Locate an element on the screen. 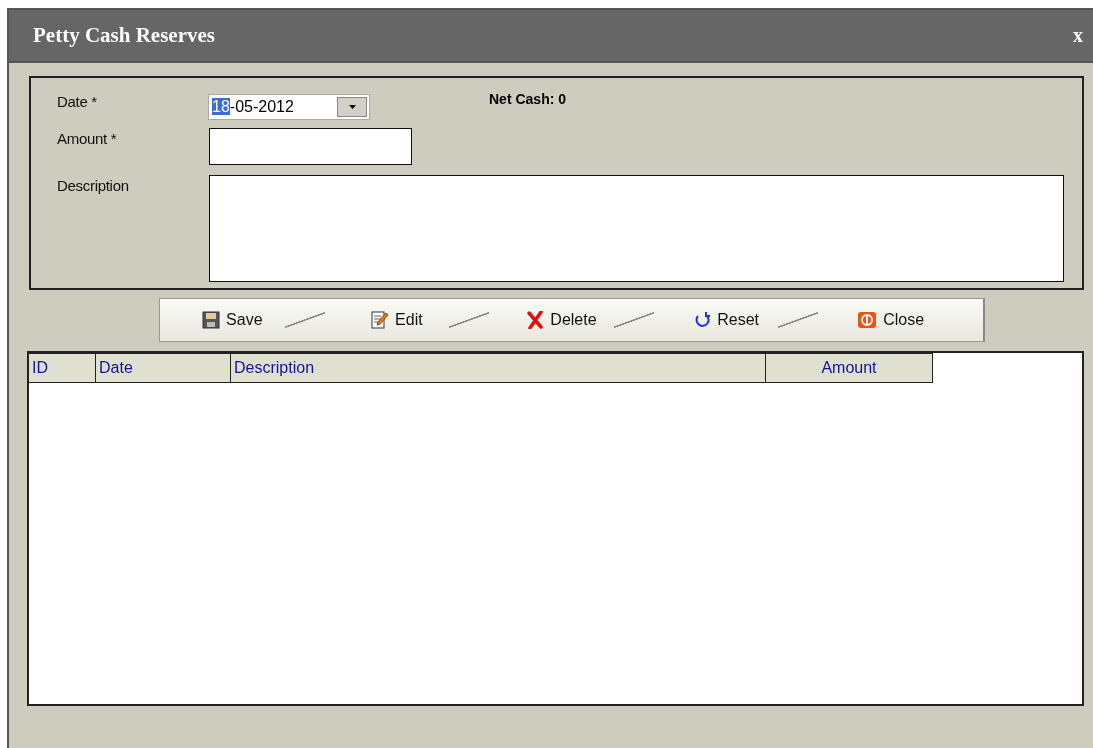  column-header: Description is located at coordinates (498, 368).